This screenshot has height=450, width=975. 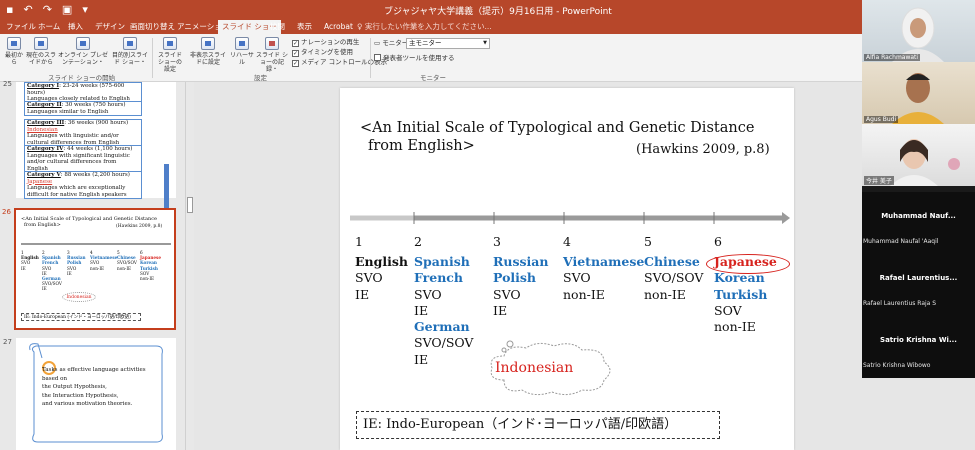 I want to click on narration-checkbox: ✓ ナレーションの再生, so click(x=325, y=42).